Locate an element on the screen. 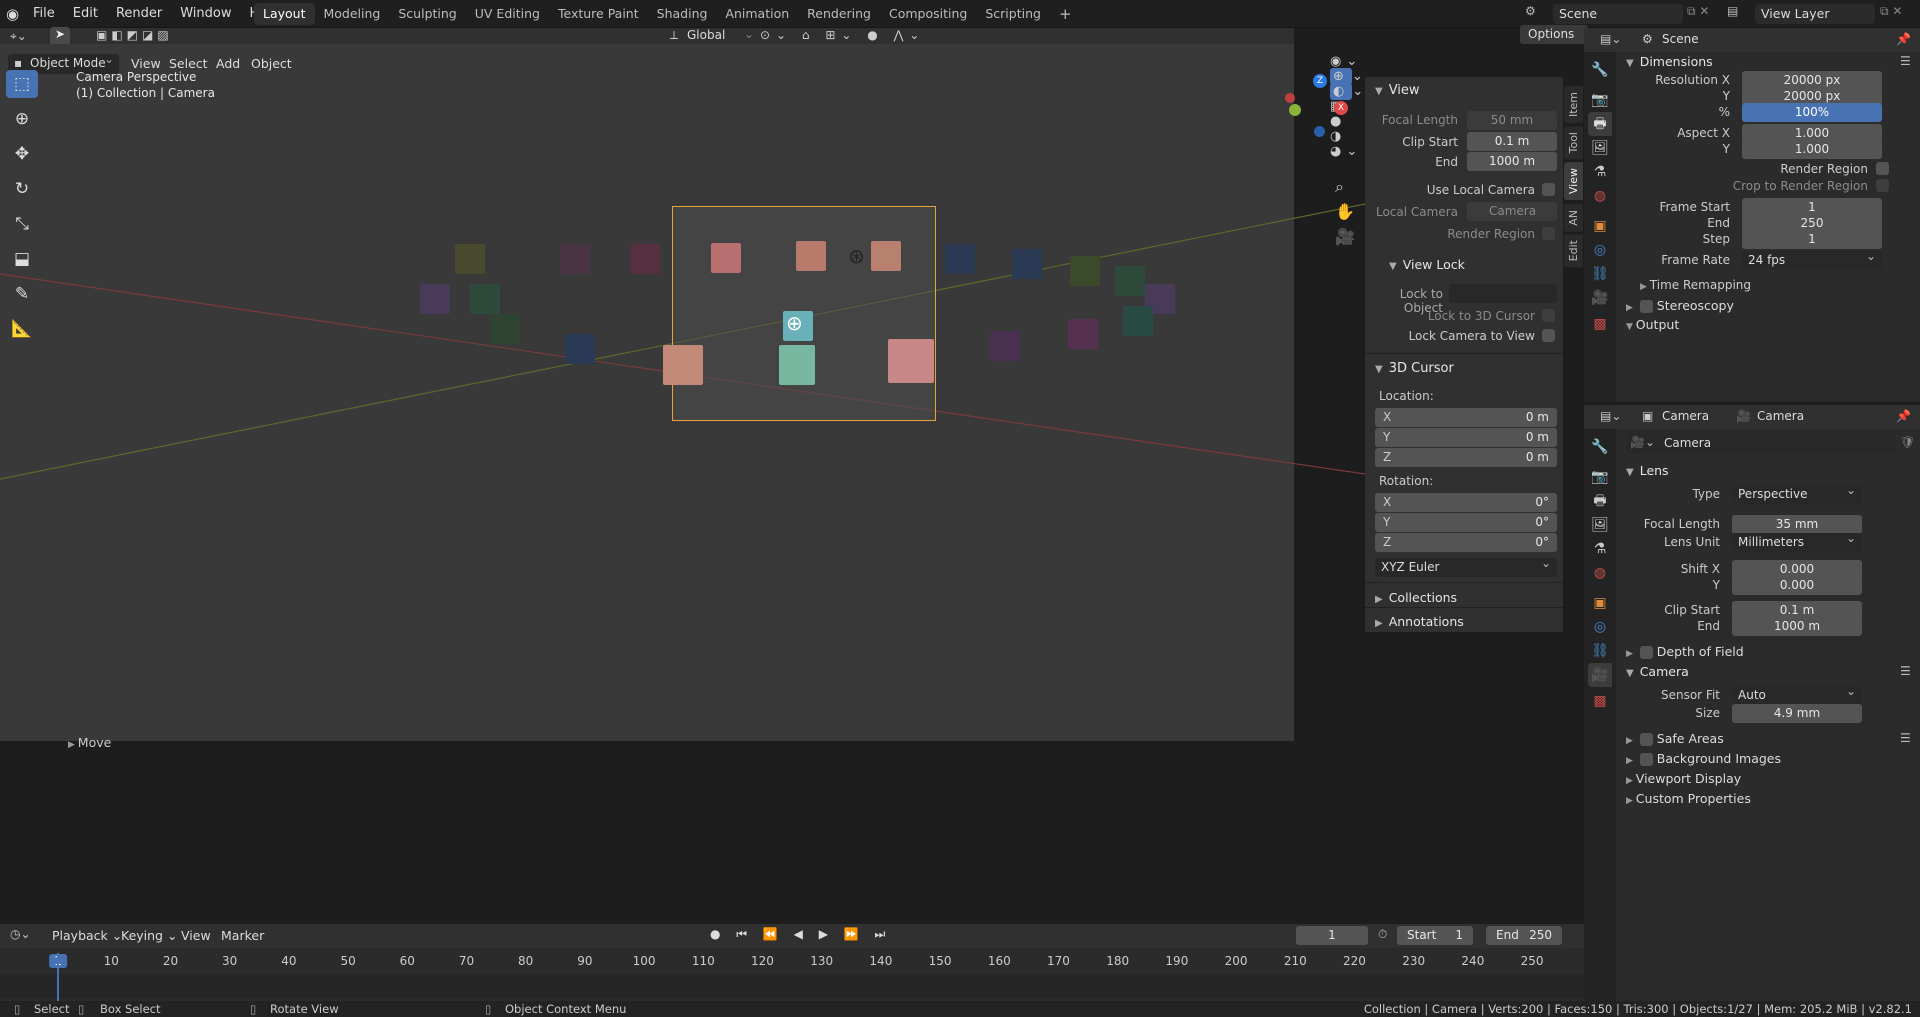 Image resolution: width=1920 pixels, height=1017 pixels. lens-header: ▼ Lens is located at coordinates (1647, 470).